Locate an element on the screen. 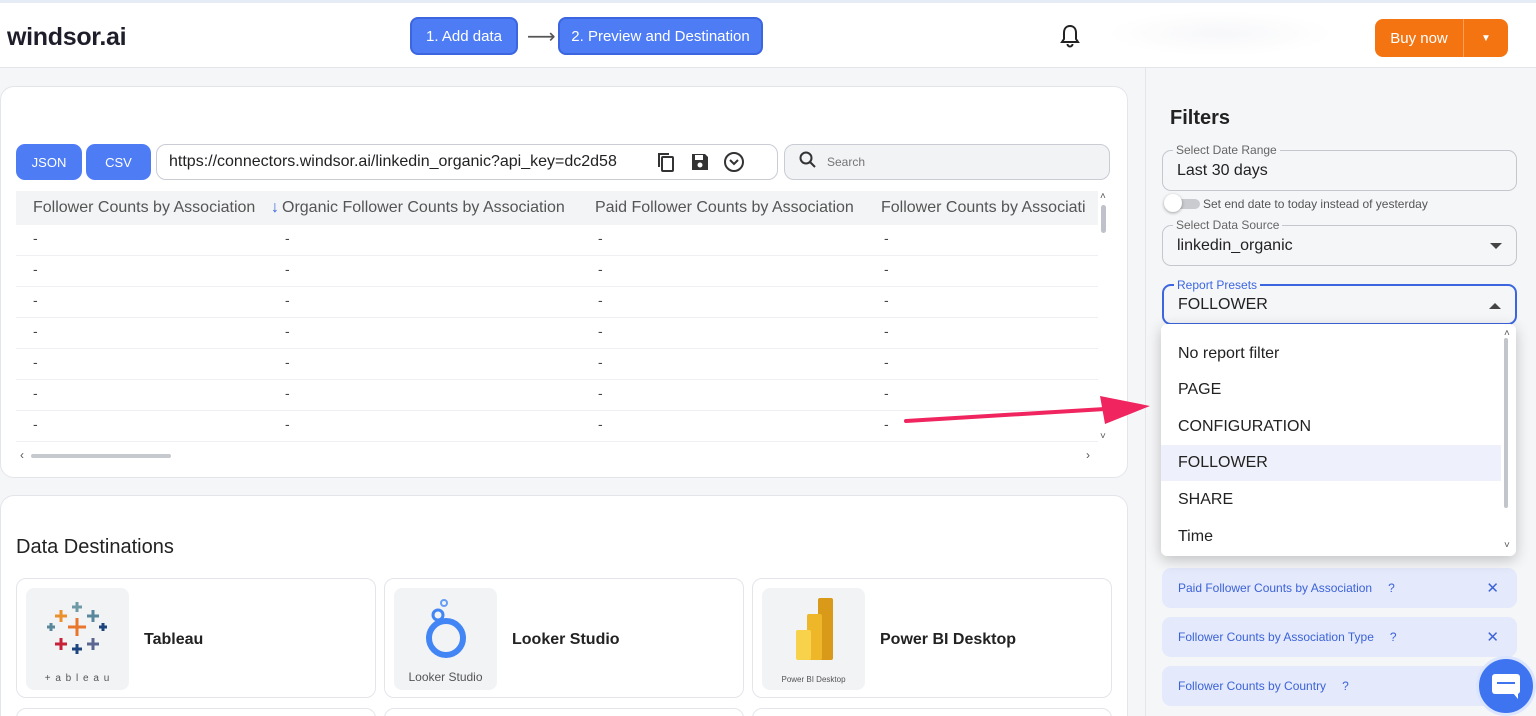 The image size is (1536, 716). destinations-title: Data Destinations is located at coordinates (95, 547).